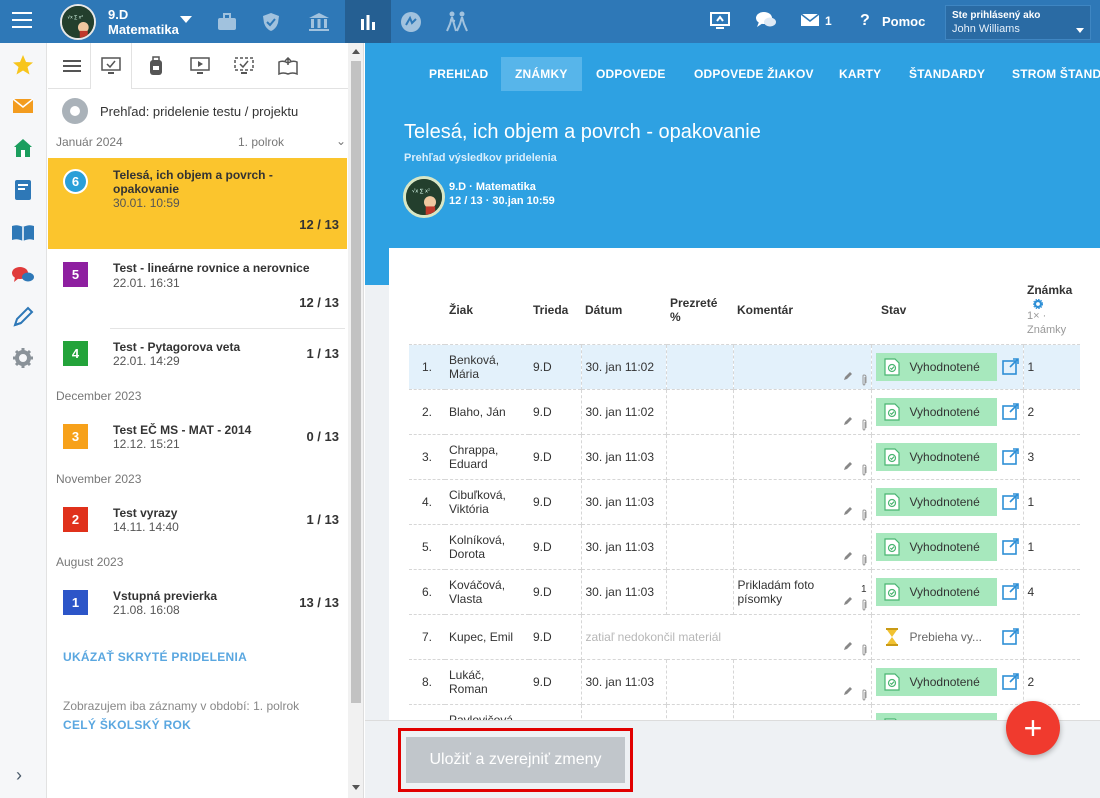 Image resolution: width=1100 pixels, height=798 pixels. Describe the element at coordinates (631, 74) in the screenshot. I see `tab-answers: ODPOVEDE` at that location.